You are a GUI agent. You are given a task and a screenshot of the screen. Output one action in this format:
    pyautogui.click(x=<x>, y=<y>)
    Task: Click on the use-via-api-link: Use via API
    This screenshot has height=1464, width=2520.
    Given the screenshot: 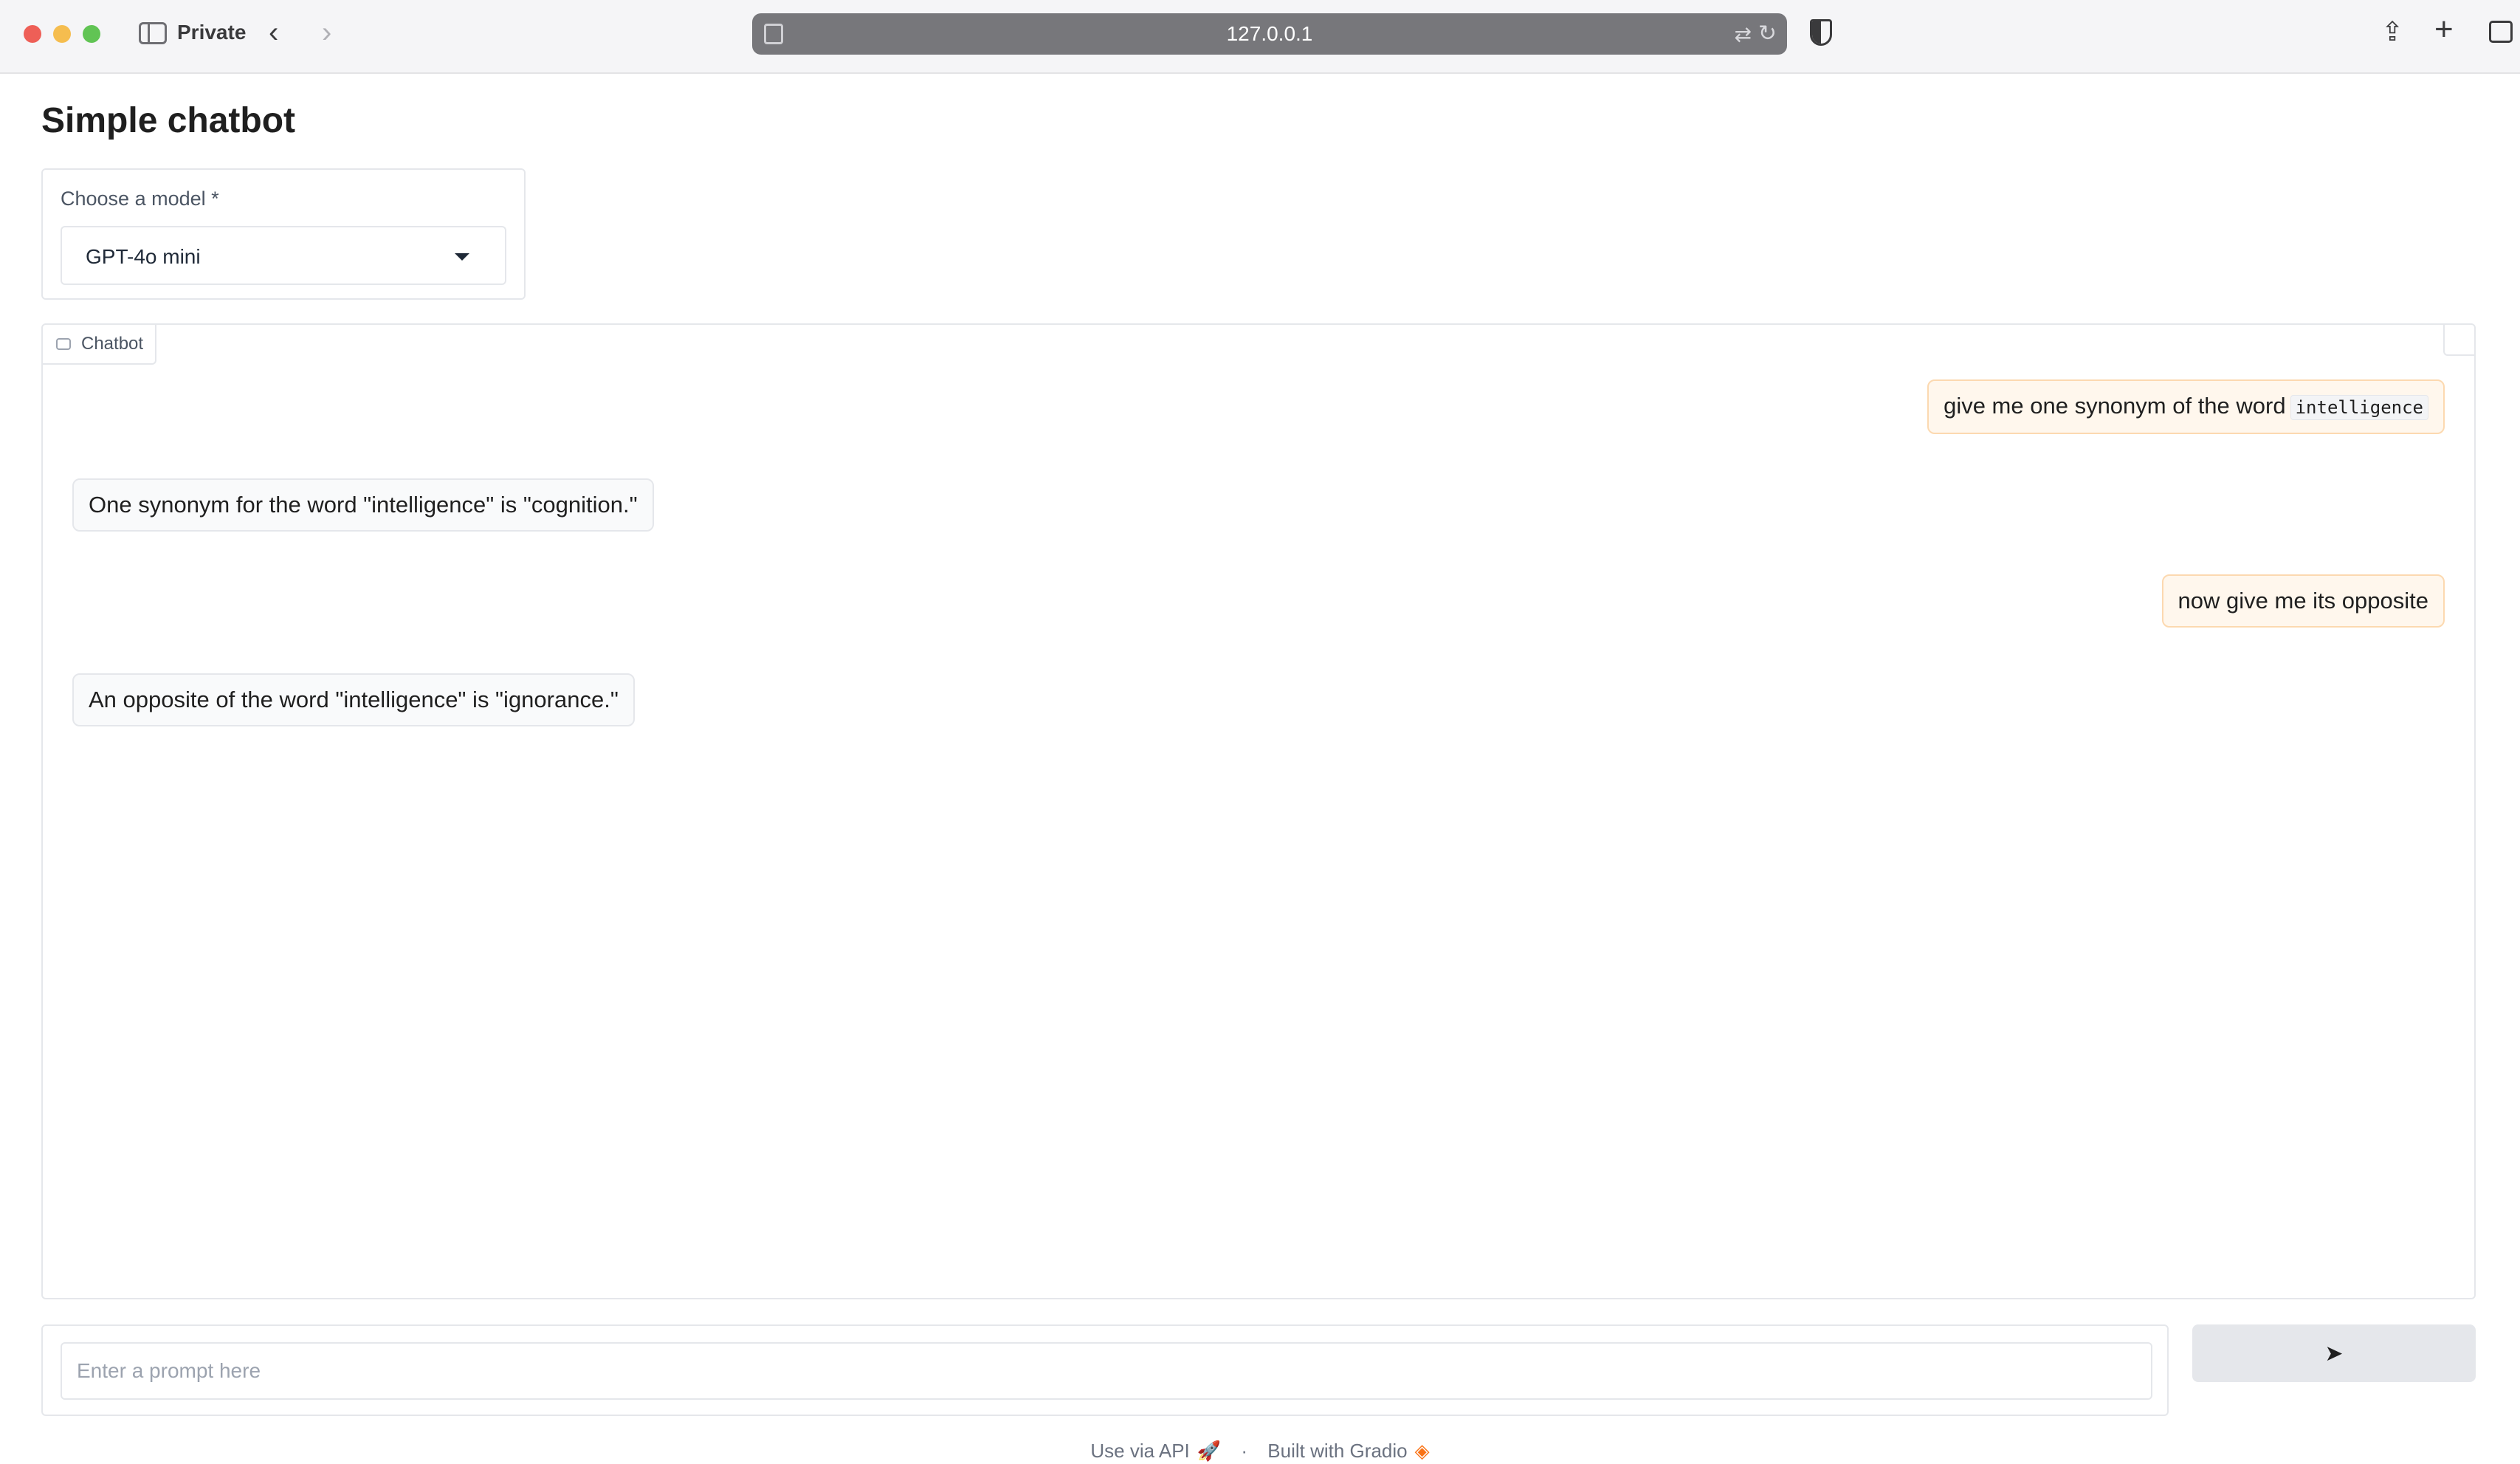 What is the action you would take?
    pyautogui.click(x=1139, y=1451)
    